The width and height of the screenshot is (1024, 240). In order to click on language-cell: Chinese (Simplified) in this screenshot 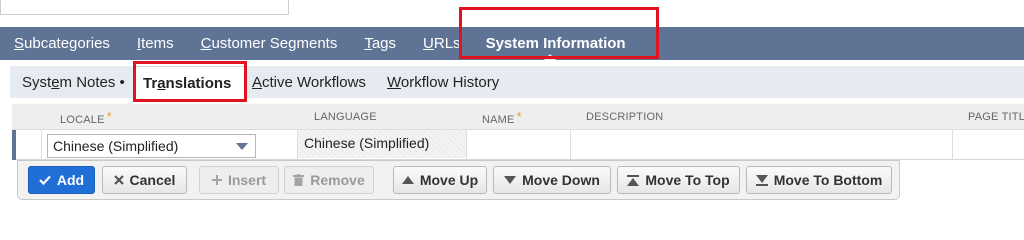, I will do `click(382, 144)`.